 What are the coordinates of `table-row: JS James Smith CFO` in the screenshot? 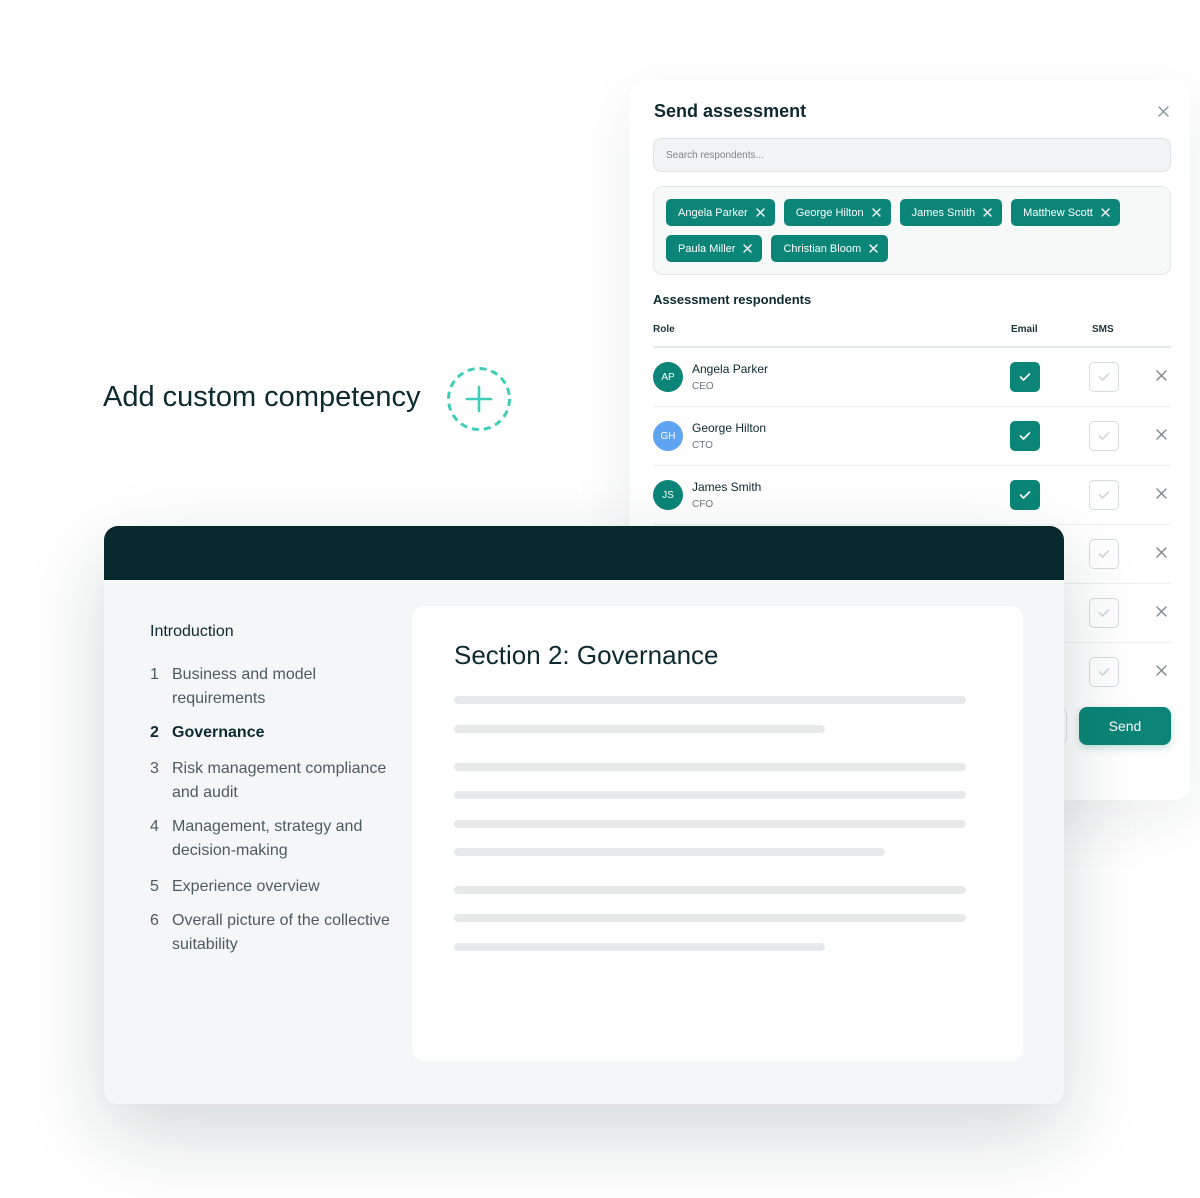 It's located at (912, 495).